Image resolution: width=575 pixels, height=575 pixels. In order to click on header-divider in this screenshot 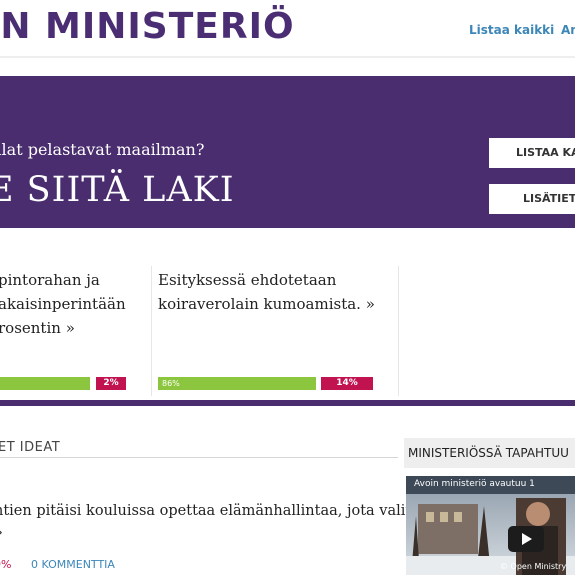, I will do `click(287, 57)`.